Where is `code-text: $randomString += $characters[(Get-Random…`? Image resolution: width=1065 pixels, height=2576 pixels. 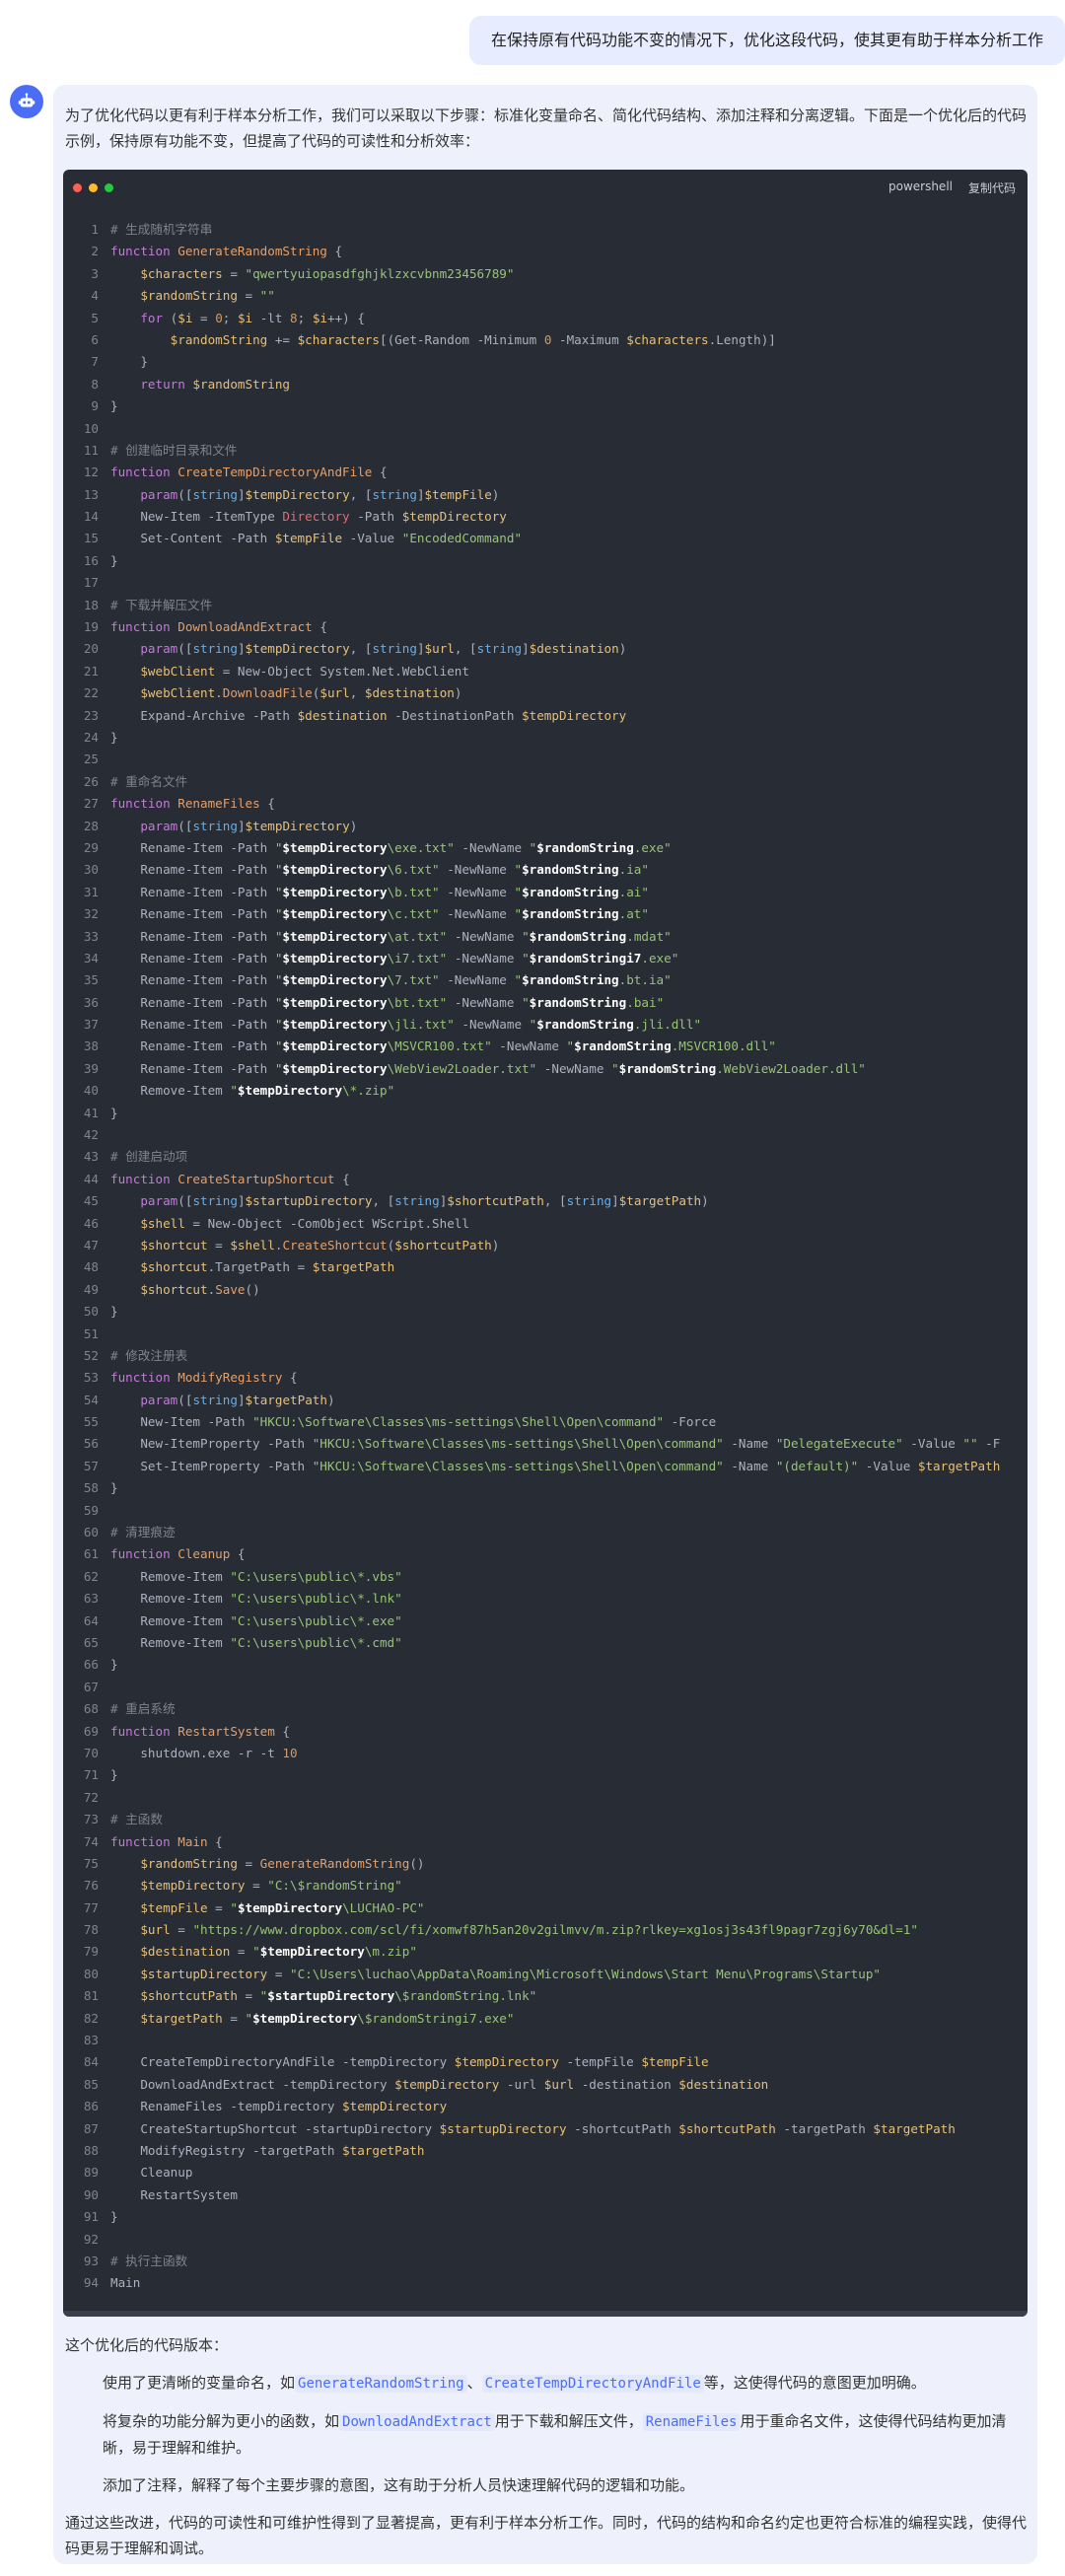
code-text: $randomString += $characters[(Get-Random… is located at coordinates (473, 339).